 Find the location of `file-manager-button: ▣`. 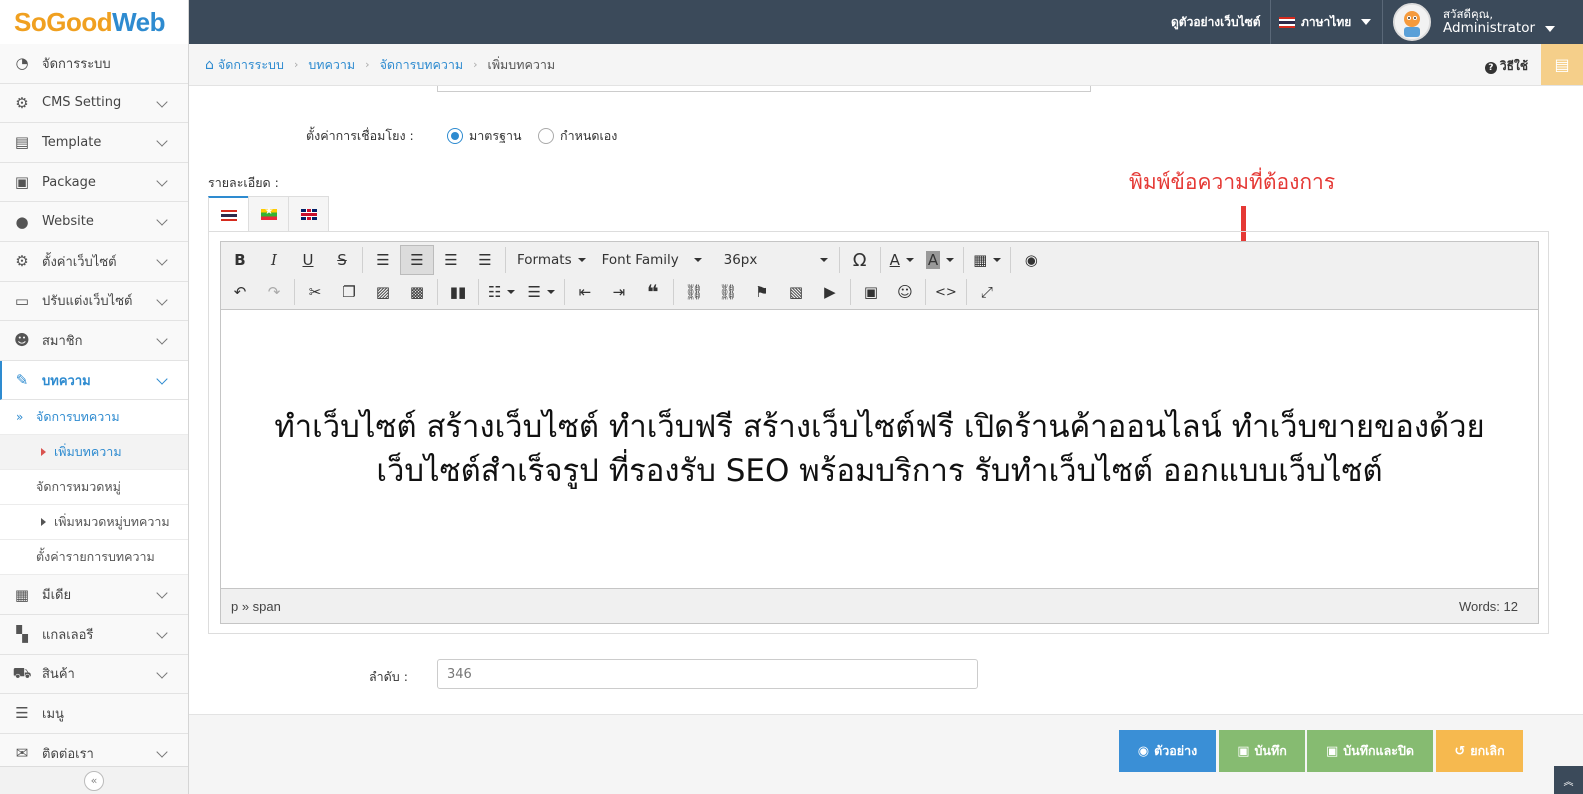

file-manager-button: ▣ is located at coordinates (871, 292).